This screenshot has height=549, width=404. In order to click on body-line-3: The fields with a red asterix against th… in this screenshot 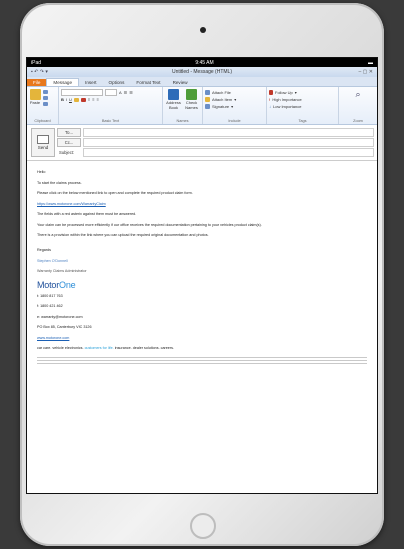, I will do `click(87, 214)`.